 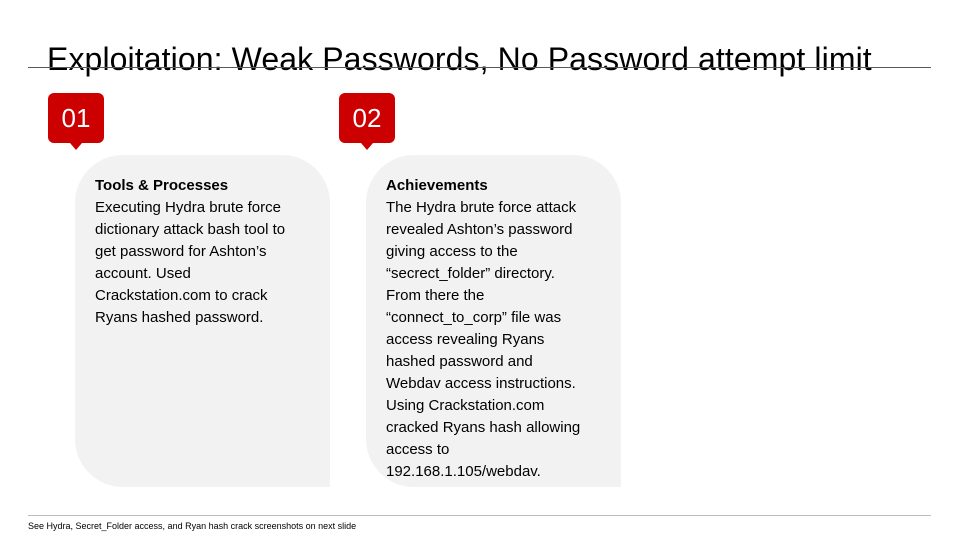 I want to click on step-badge-01: 01, so click(x=76, y=121).